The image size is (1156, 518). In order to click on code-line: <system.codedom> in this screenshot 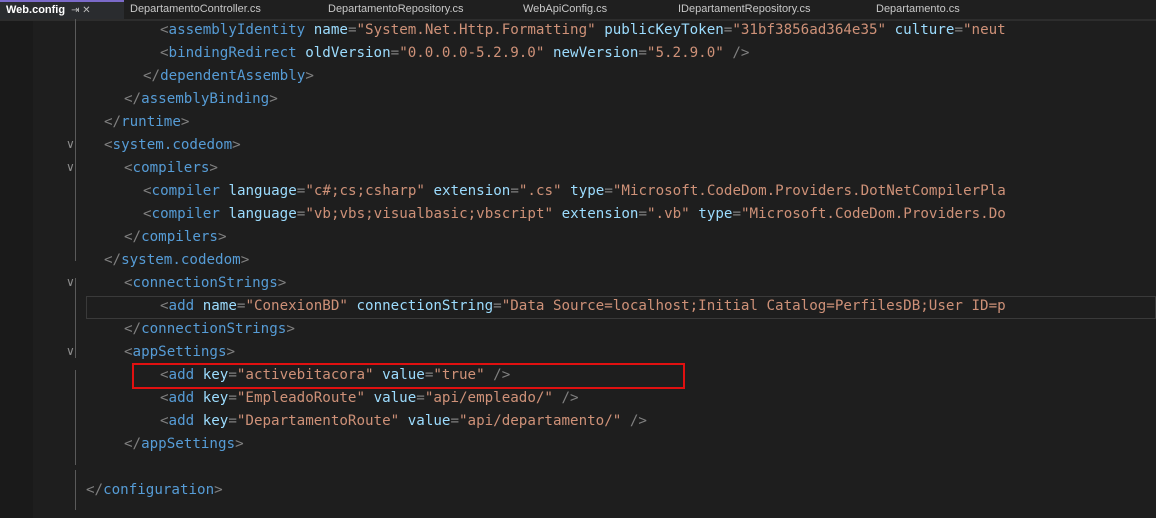, I will do `click(172, 145)`.